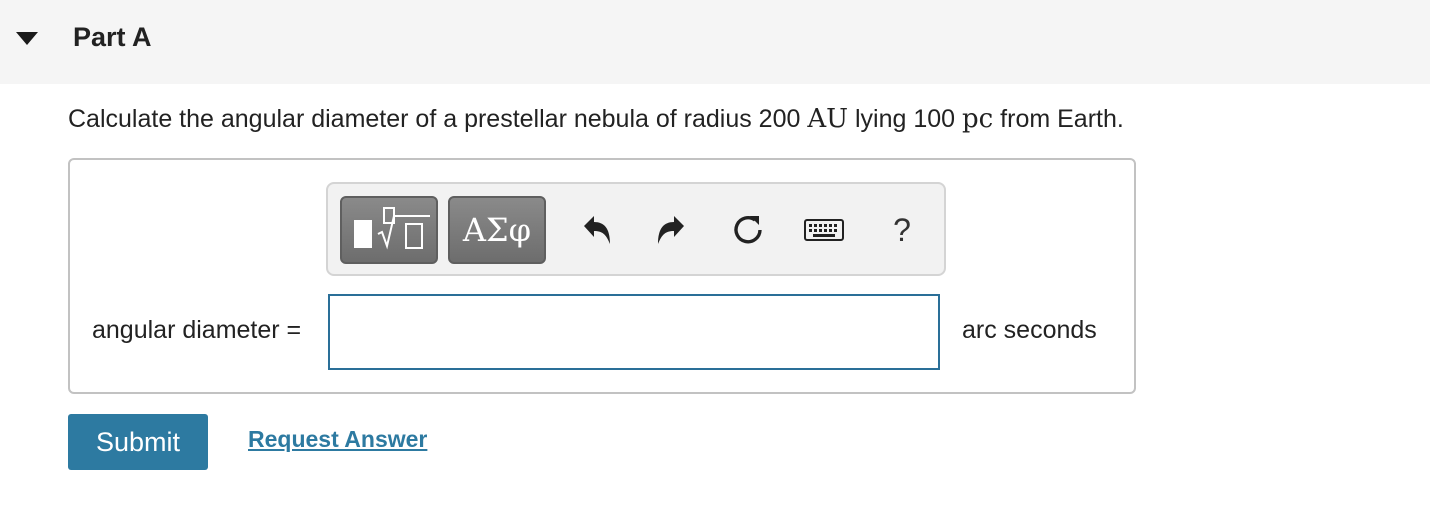 This screenshot has width=1430, height=522. What do you see at coordinates (497, 230) in the screenshot?
I see `greek-symbols-button: ΑΣφ` at bounding box center [497, 230].